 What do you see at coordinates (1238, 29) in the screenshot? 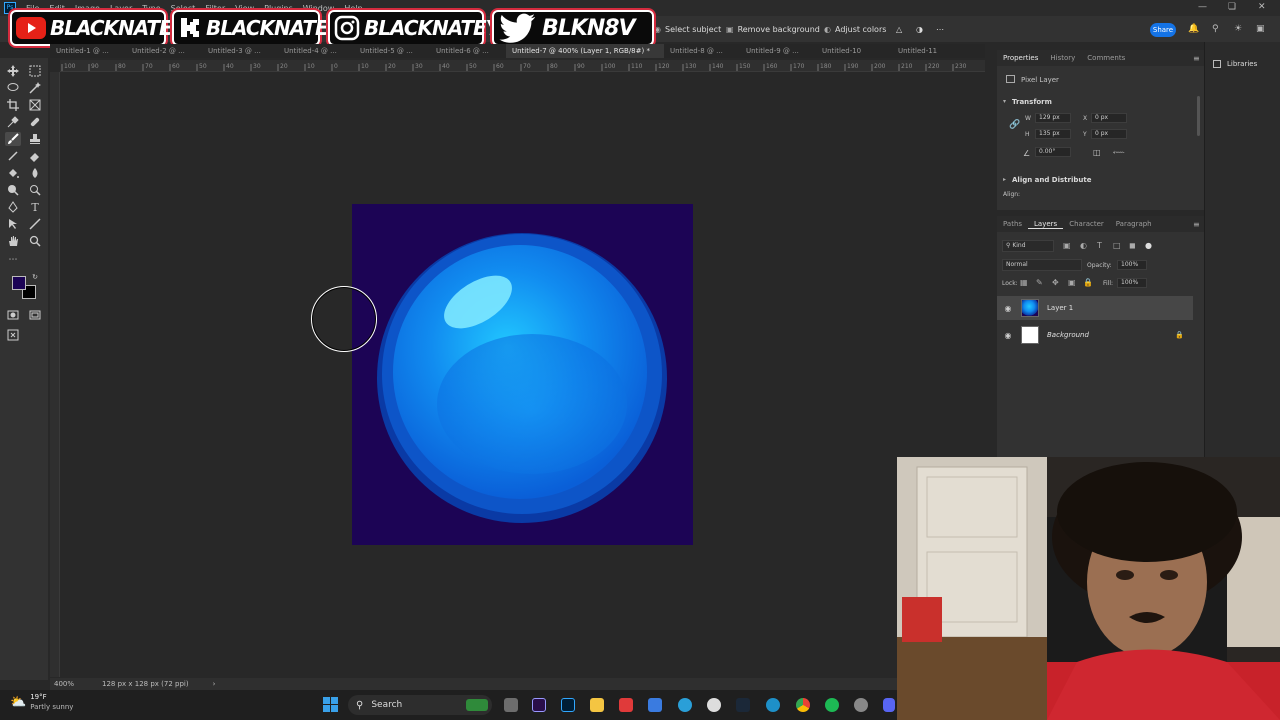
I see `brightness-icon: ☀` at bounding box center [1238, 29].